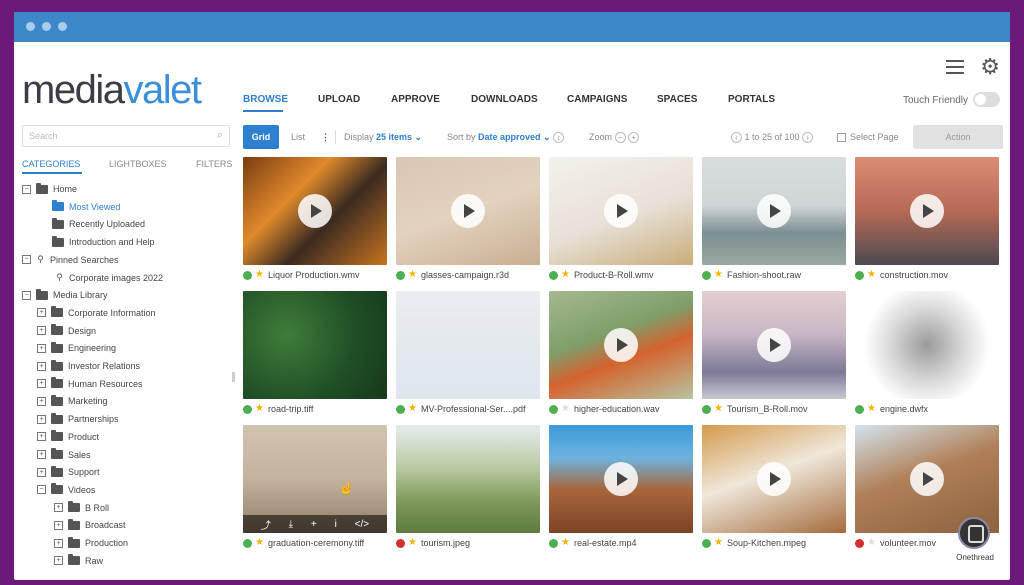 Image resolution: width=1024 pixels, height=585 pixels. Describe the element at coordinates (736, 138) in the screenshot. I see `prev-page-icon: ‹` at that location.